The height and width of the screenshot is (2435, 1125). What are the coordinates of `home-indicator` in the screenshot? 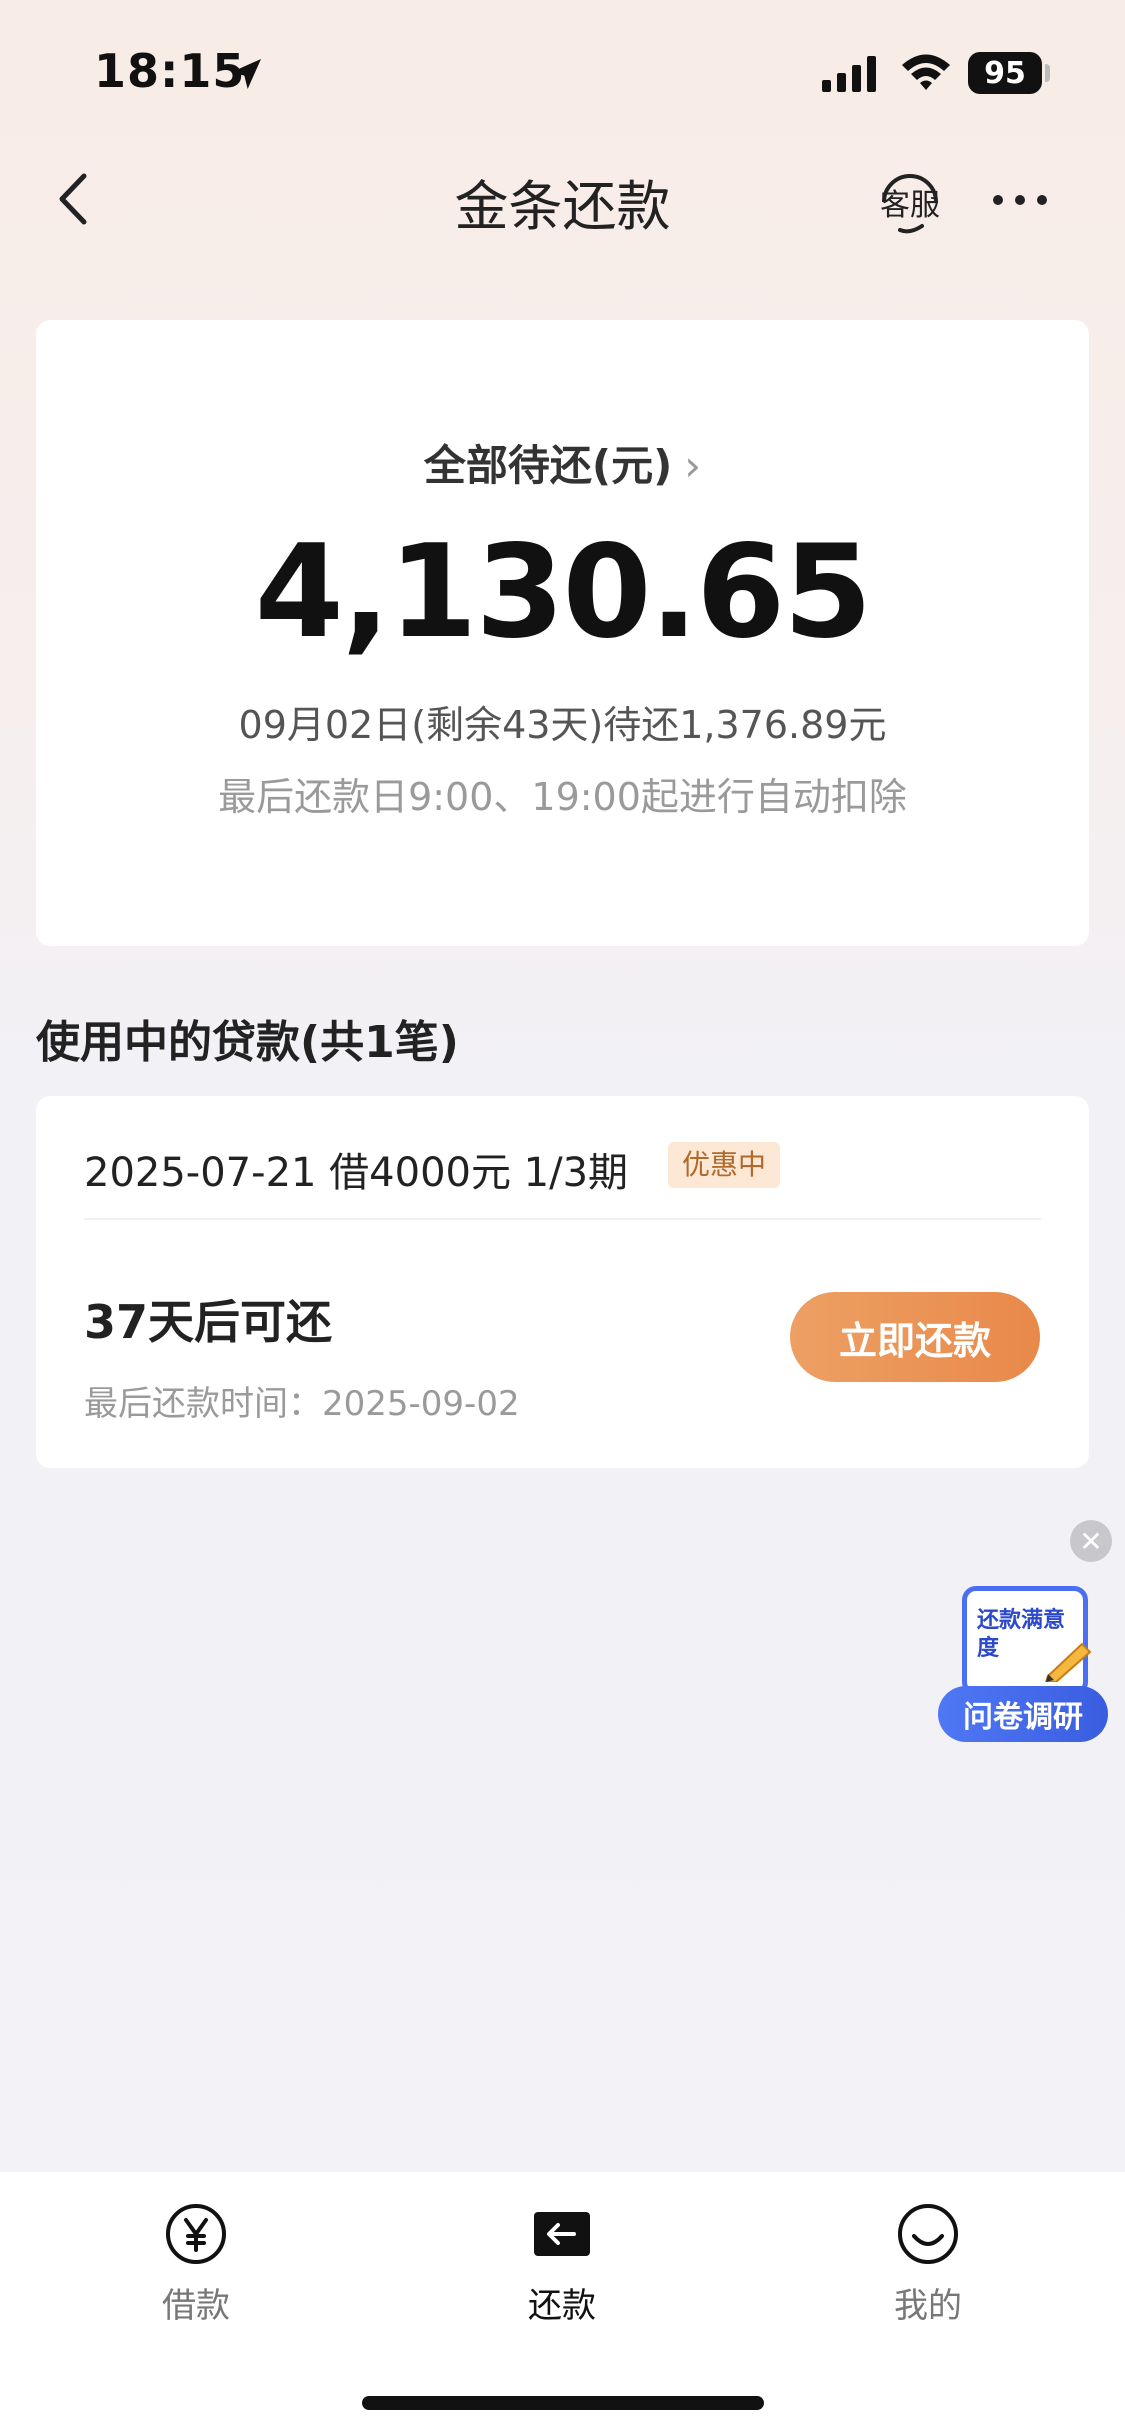 It's located at (563, 2403).